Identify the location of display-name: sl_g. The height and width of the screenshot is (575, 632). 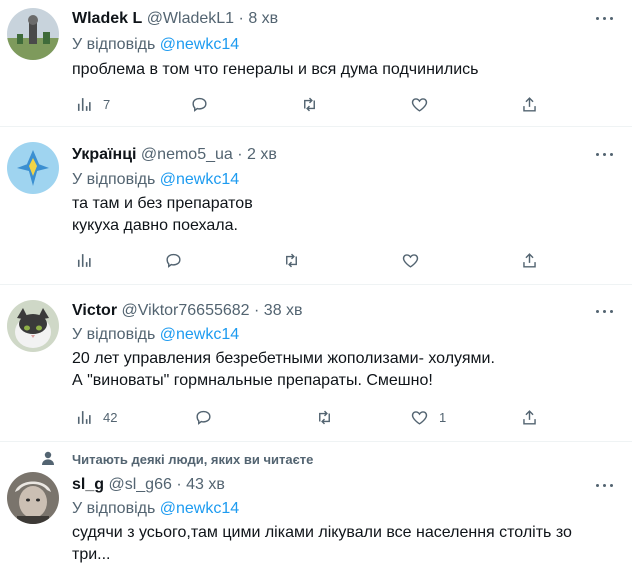
(88, 484).